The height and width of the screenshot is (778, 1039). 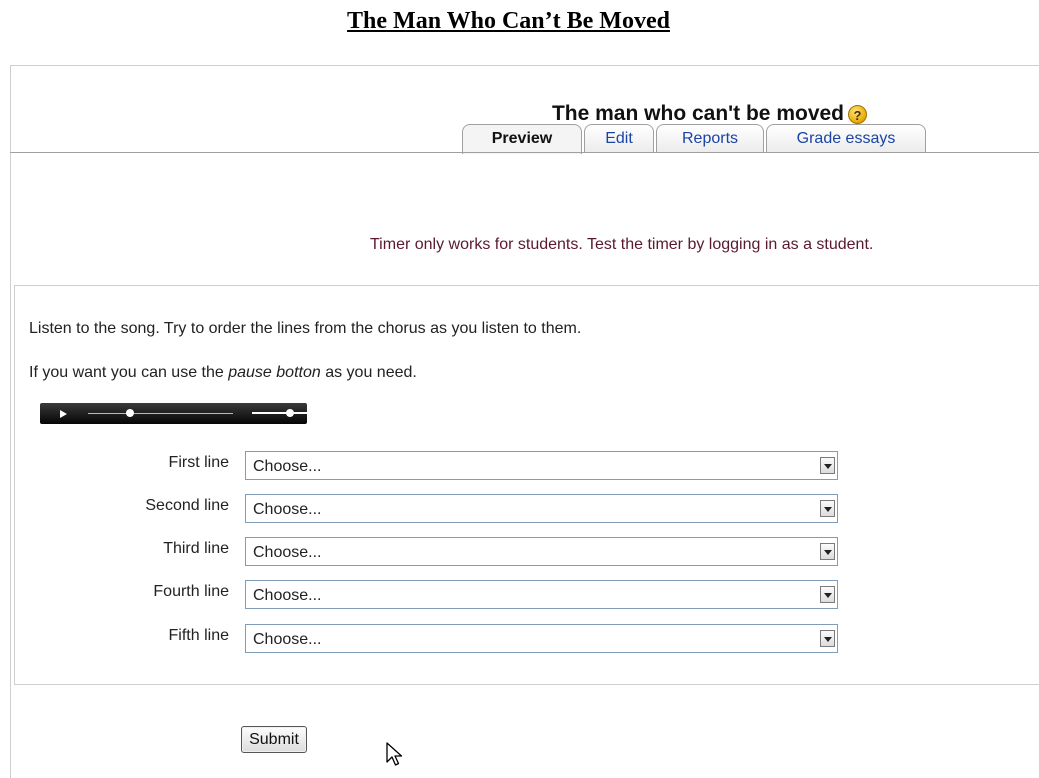 What do you see at coordinates (63, 414) in the screenshot?
I see `play-icon` at bounding box center [63, 414].